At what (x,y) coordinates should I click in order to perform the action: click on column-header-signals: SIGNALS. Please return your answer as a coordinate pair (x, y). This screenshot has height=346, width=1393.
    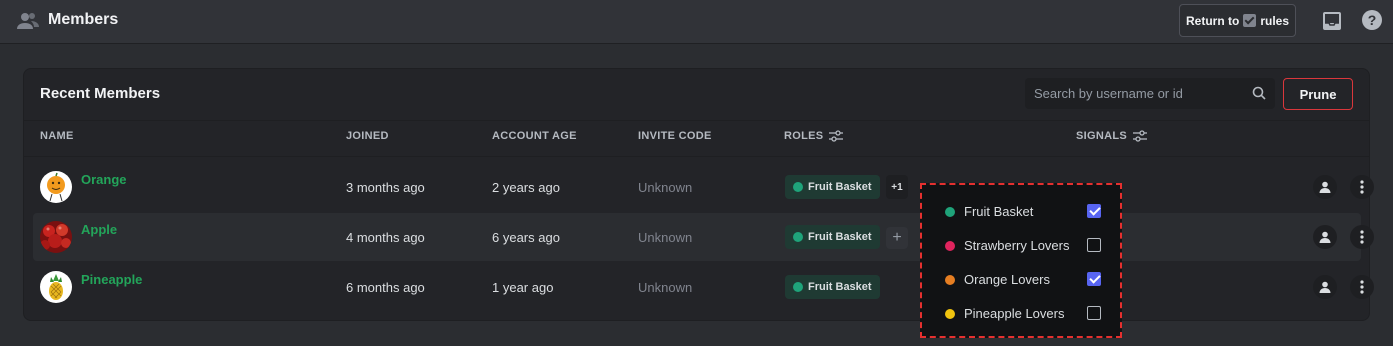
    Looking at the image, I should click on (1111, 136).